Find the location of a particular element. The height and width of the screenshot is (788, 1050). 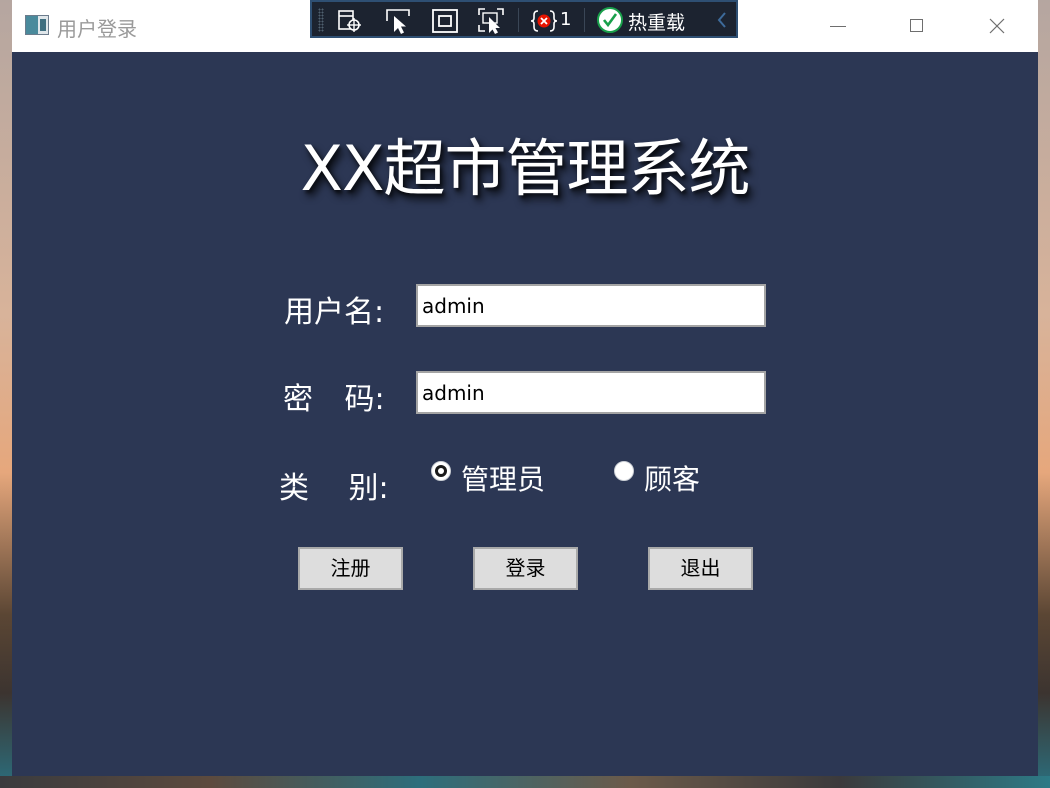

select-element-icon is located at coordinates (350, 21).